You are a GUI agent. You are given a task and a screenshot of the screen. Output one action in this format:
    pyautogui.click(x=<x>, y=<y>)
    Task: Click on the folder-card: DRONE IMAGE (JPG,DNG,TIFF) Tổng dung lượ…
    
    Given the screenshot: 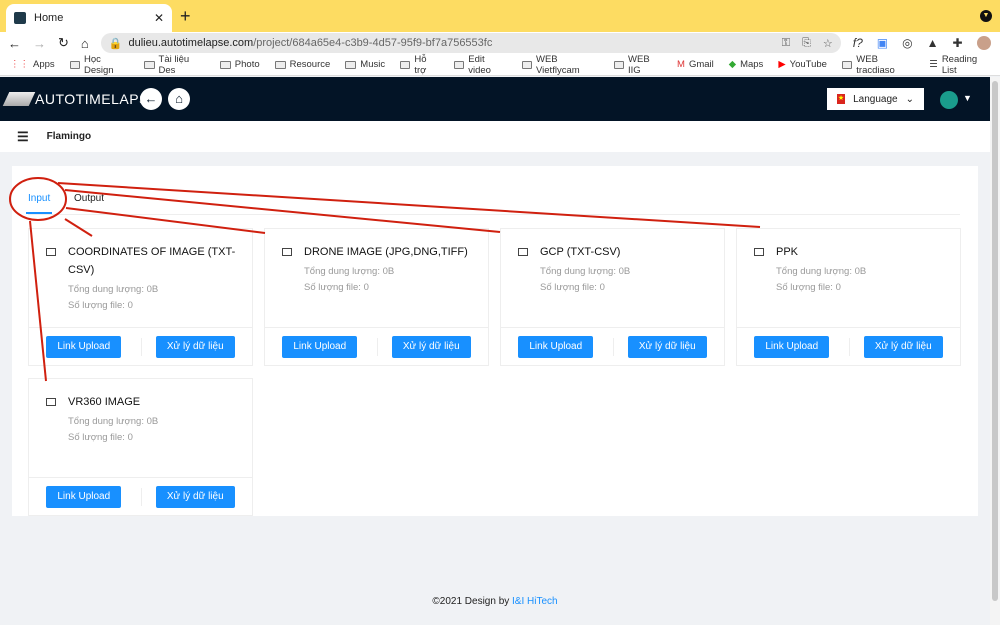 What is the action you would take?
    pyautogui.click(x=376, y=297)
    